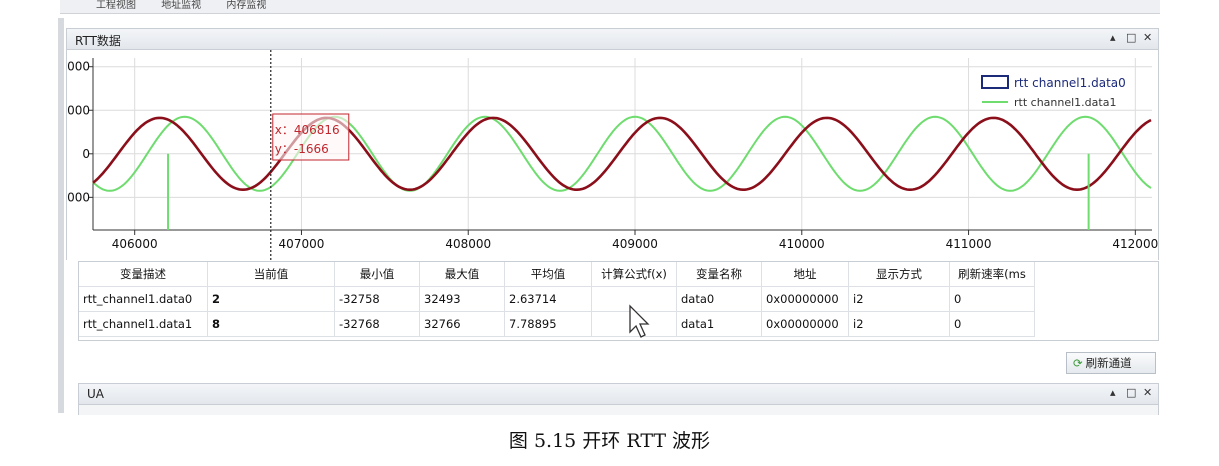  I want to click on col-header-current: 当前值, so click(271, 274).